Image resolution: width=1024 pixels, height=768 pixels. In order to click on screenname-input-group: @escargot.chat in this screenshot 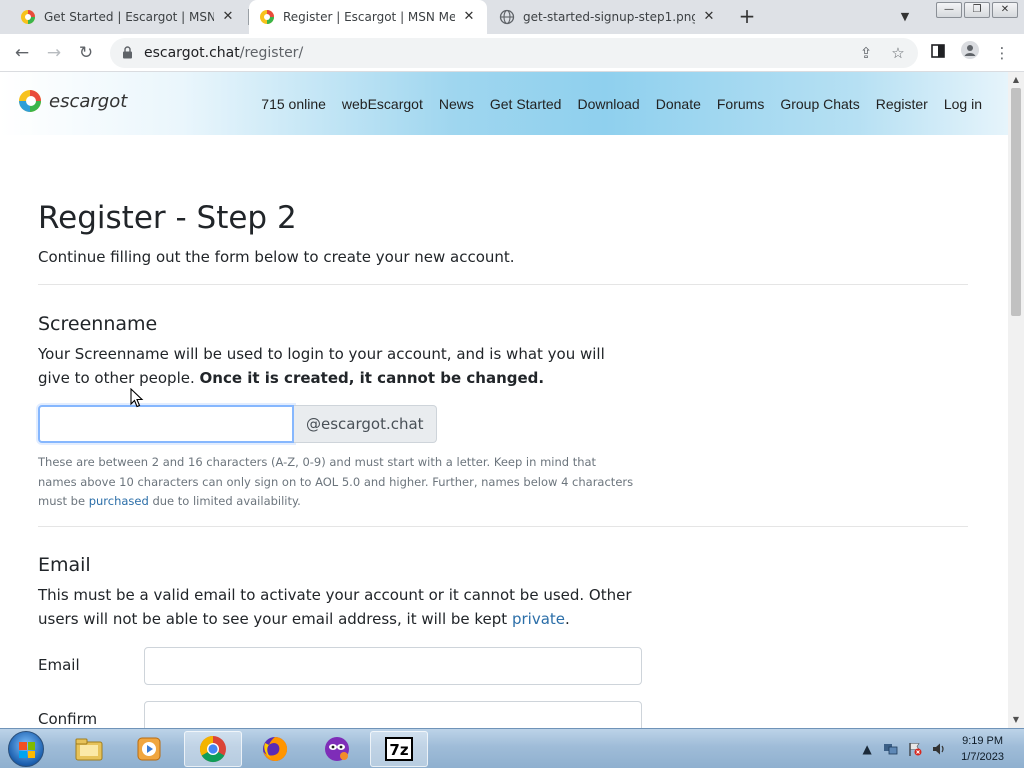, I will do `click(237, 424)`.